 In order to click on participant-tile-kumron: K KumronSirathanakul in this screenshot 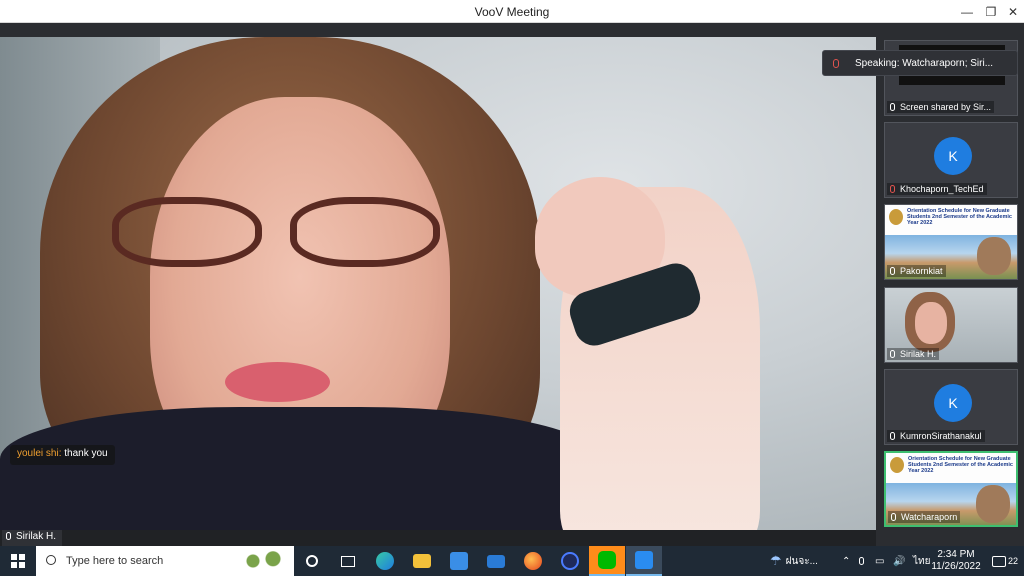, I will do `click(951, 407)`.